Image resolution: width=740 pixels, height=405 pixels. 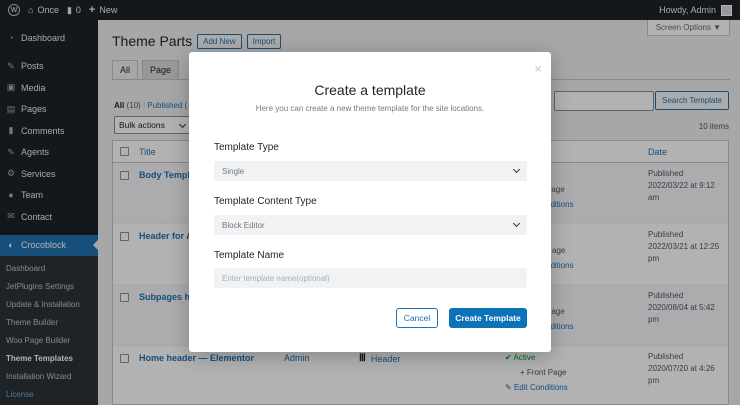 What do you see at coordinates (265, 201) in the screenshot?
I see `template-content-type-label: Template Content Type` at bounding box center [265, 201].